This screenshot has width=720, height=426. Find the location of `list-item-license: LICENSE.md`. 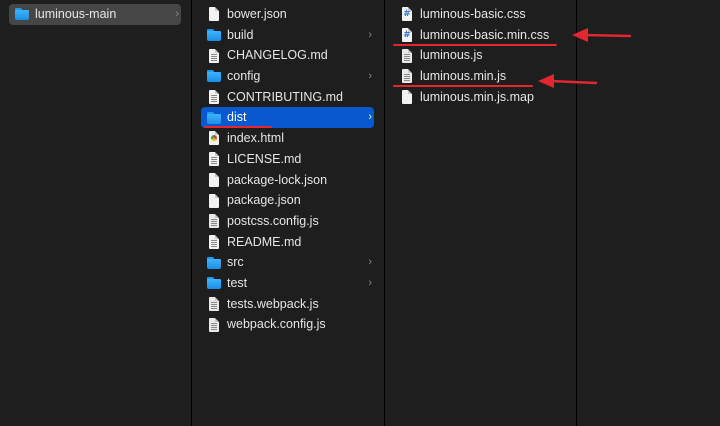

list-item-license: LICENSE.md is located at coordinates (287, 159).